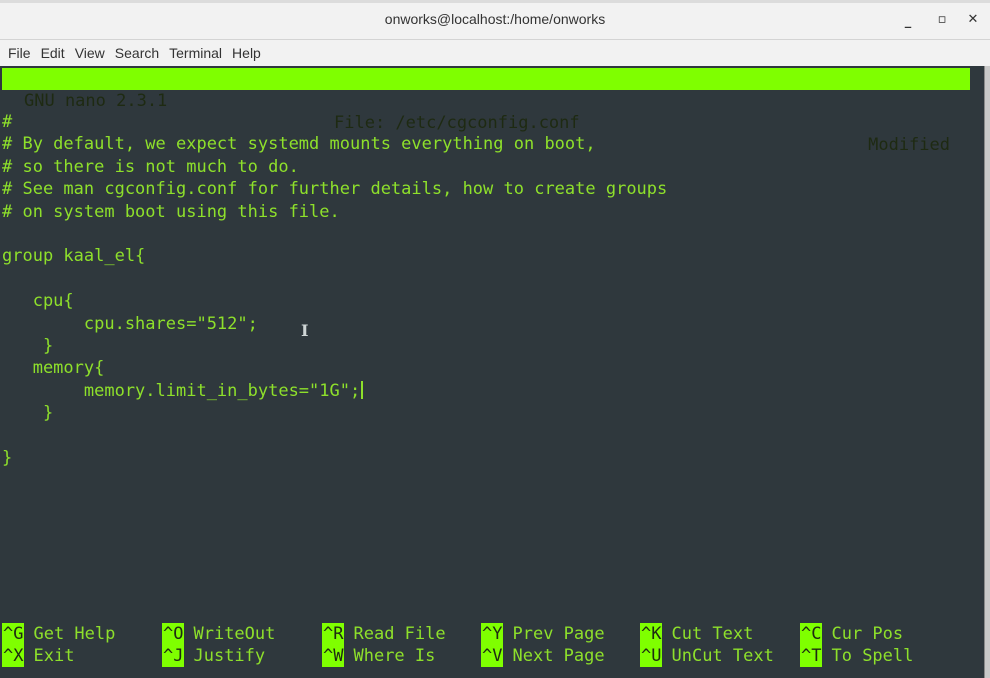 The height and width of the screenshot is (678, 990). What do you see at coordinates (651, 634) in the screenshot?
I see `shortcut-key: ^K` at bounding box center [651, 634].